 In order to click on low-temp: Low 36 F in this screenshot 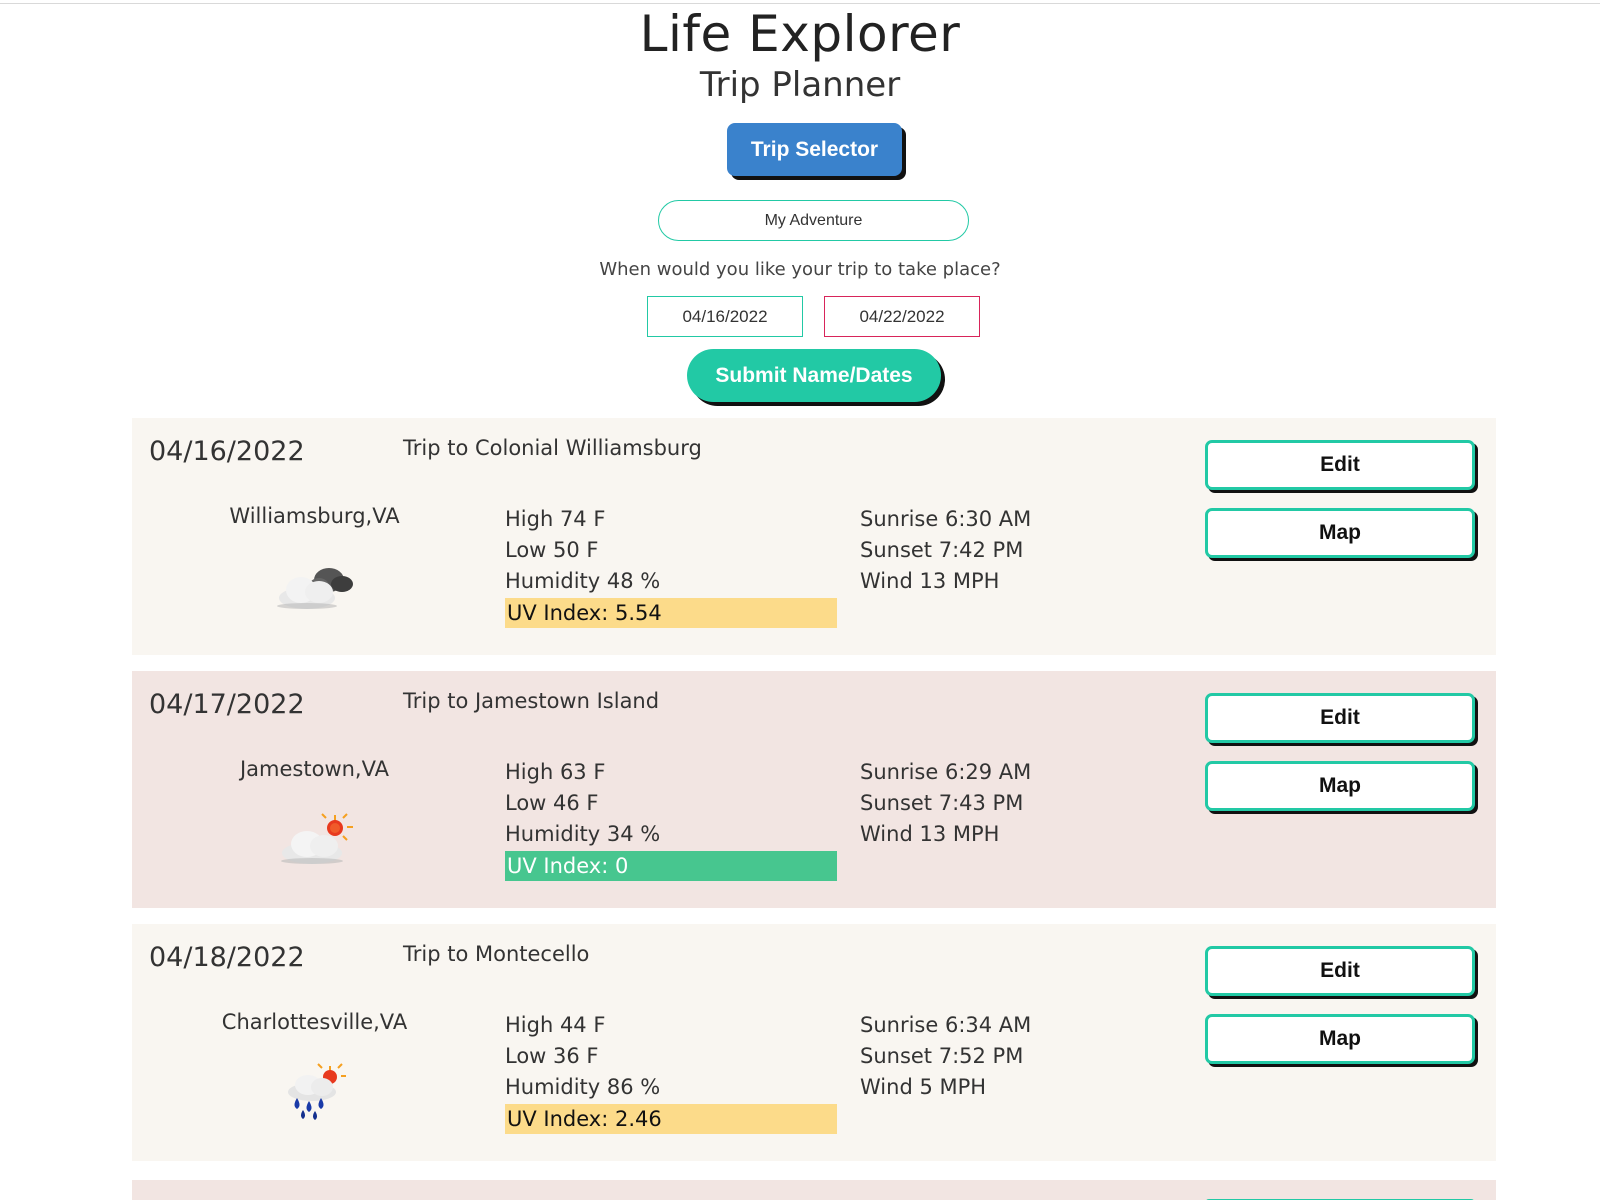, I will do `click(552, 1056)`.